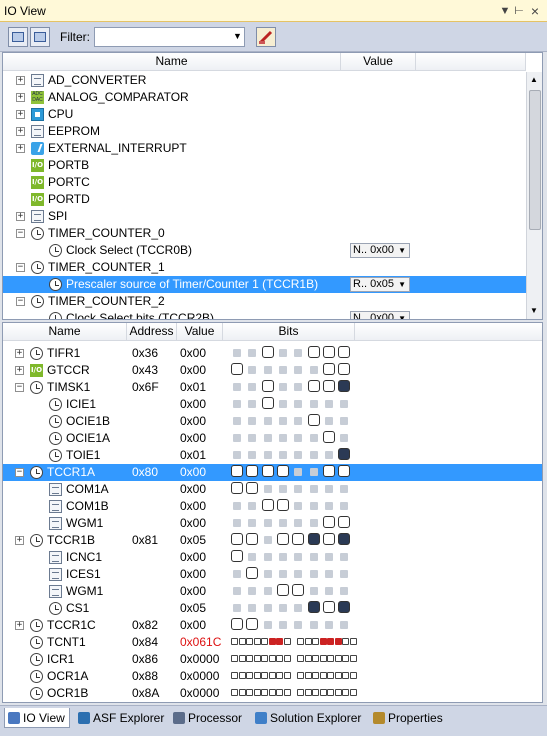 The height and width of the screenshot is (736, 547). Describe the element at coordinates (272, 506) in the screenshot. I see `register-row: COM1B 0x00` at that location.